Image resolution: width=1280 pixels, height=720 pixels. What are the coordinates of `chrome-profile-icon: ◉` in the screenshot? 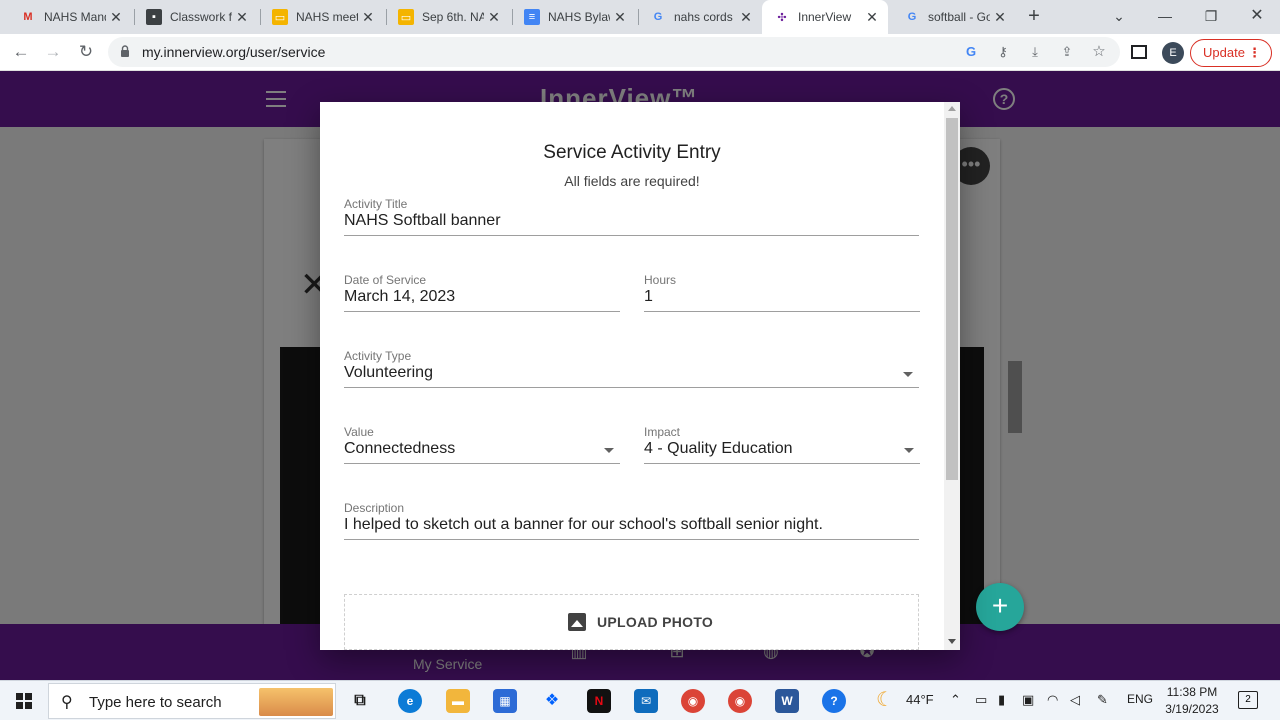 It's located at (740, 701).